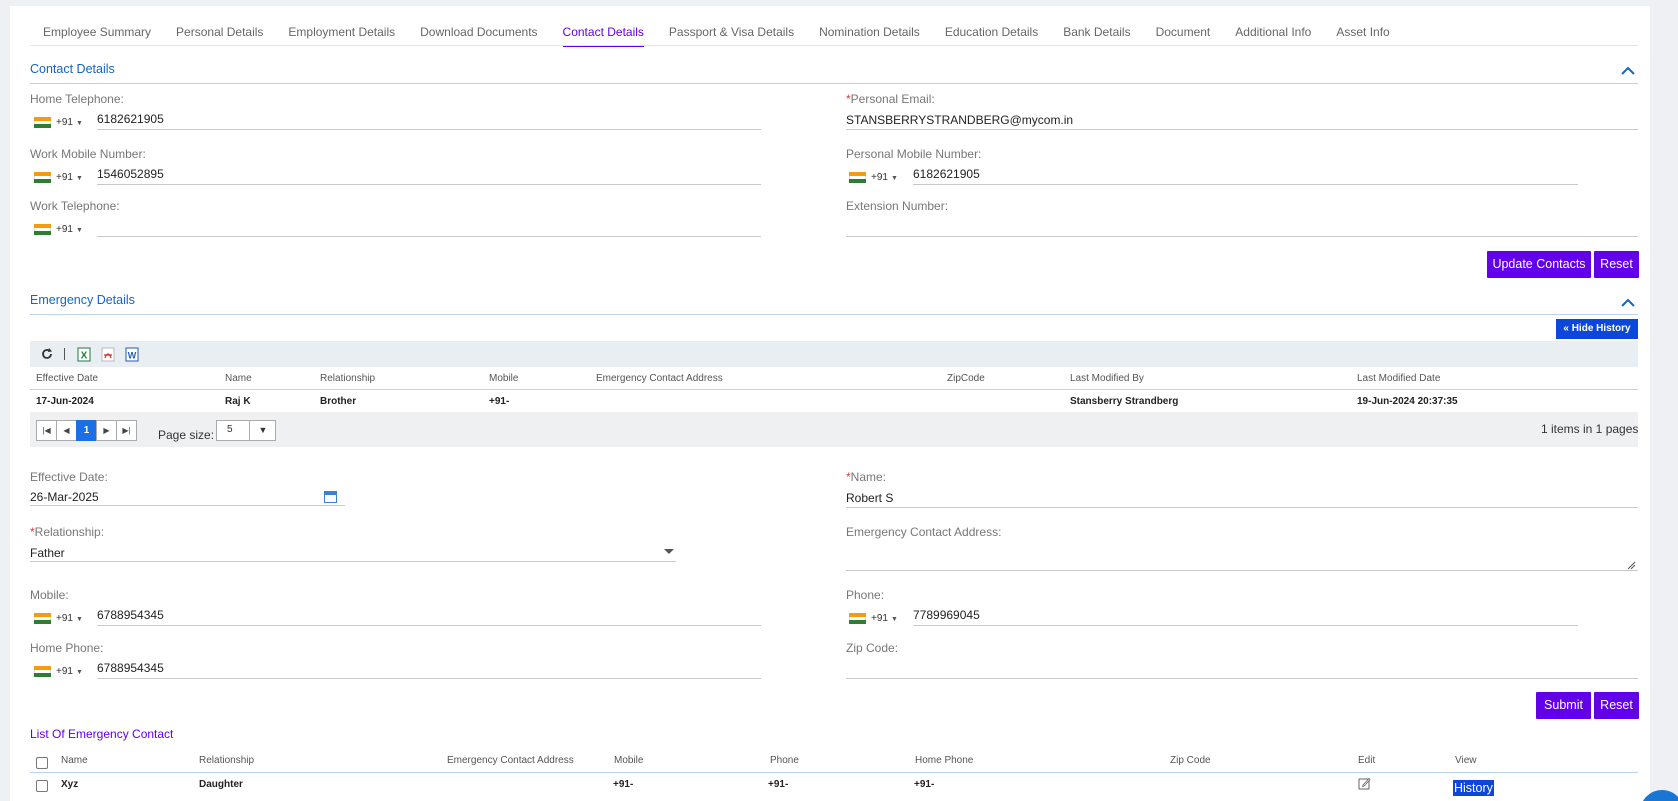 The height and width of the screenshot is (801, 1678). What do you see at coordinates (834, 314) in the screenshot?
I see `emergency-section-divider` at bounding box center [834, 314].